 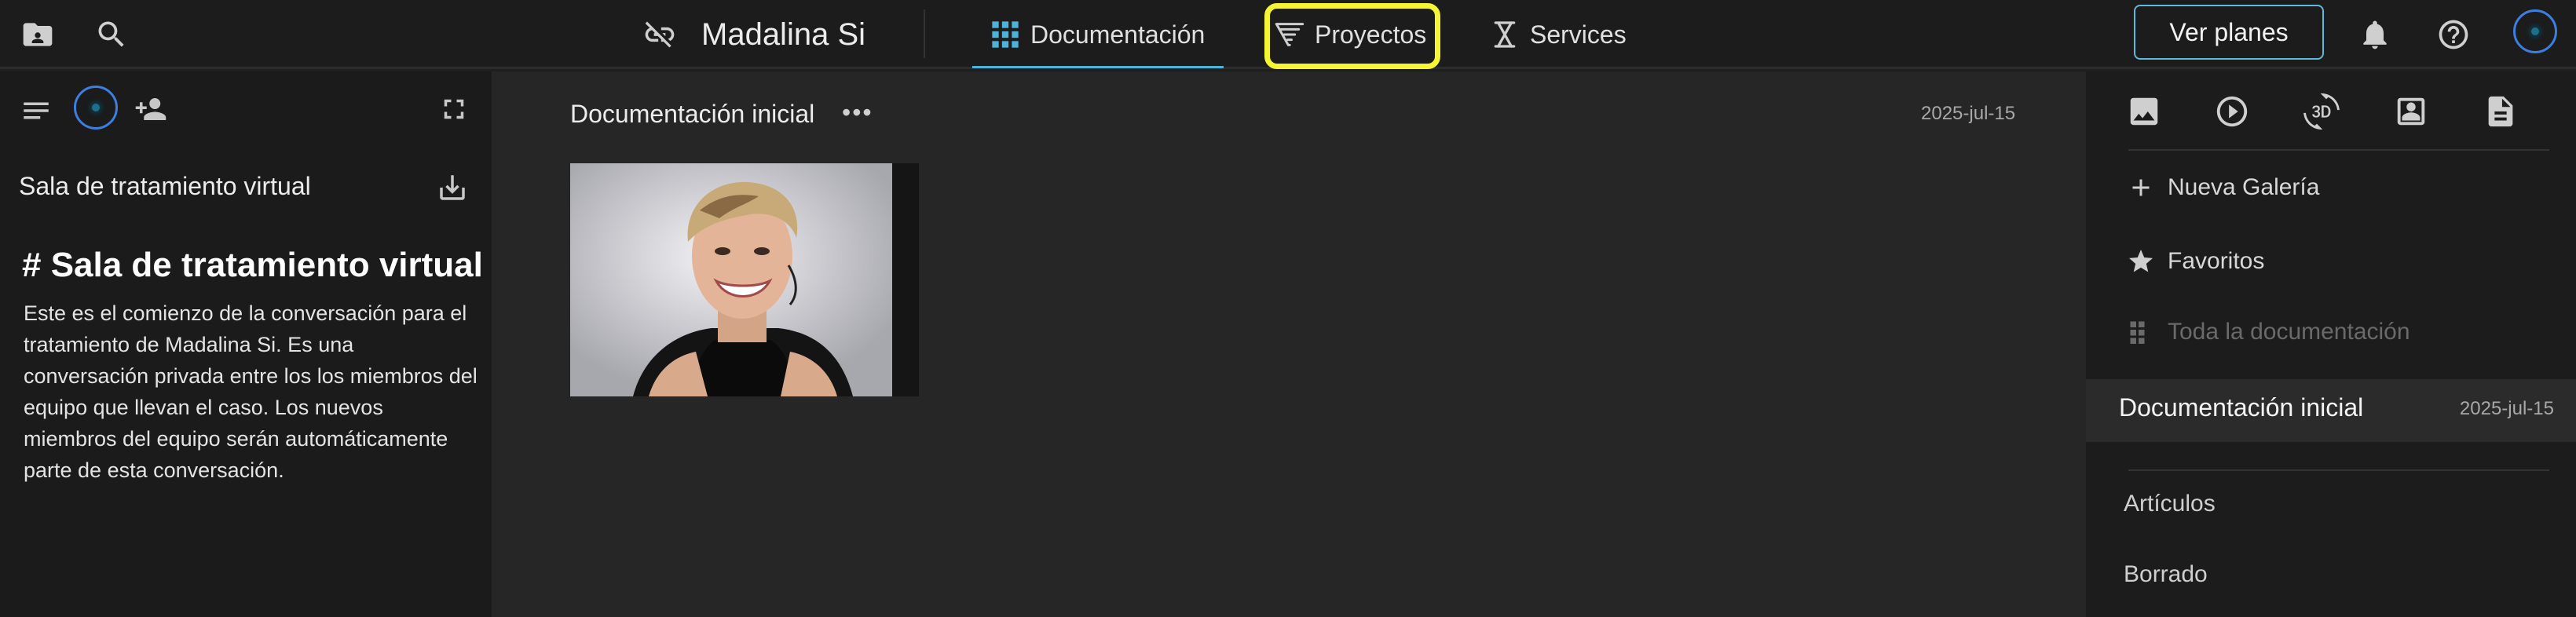 I want to click on menu-label: Favoritos, so click(x=2217, y=261).